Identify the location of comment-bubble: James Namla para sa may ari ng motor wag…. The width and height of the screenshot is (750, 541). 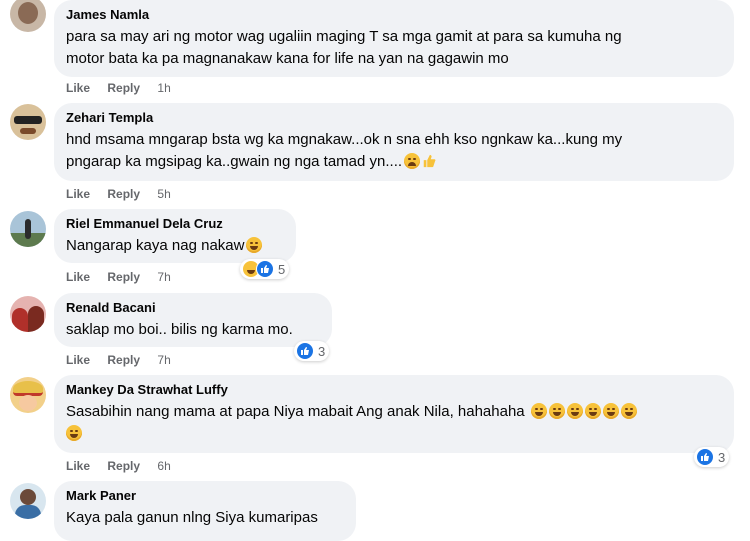
(394, 38).